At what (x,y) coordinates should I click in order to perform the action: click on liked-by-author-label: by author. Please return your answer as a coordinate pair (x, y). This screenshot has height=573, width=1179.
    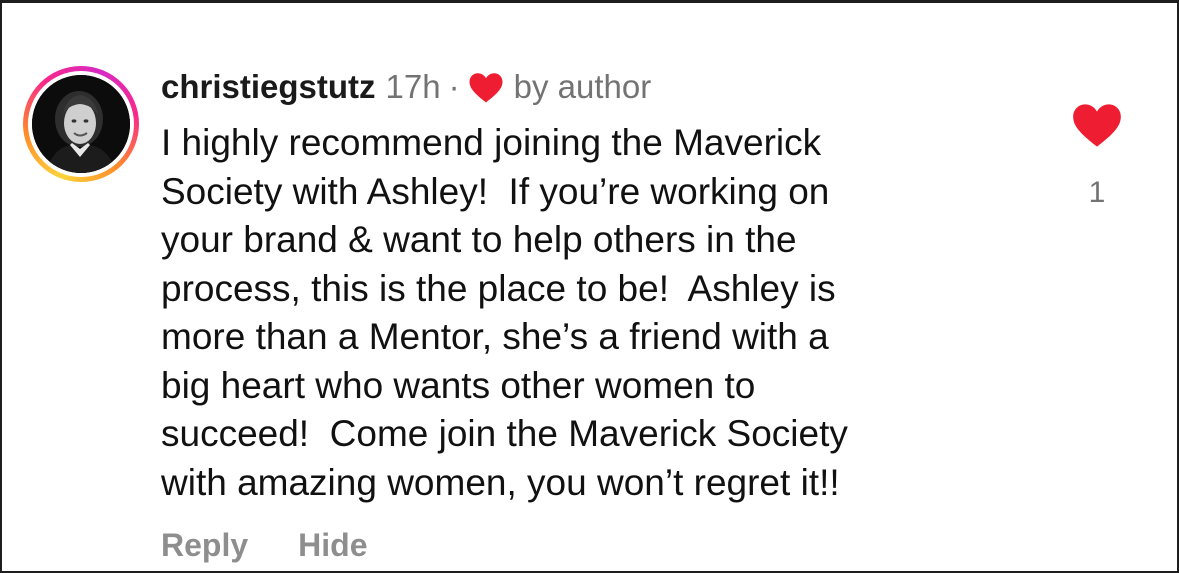
    Looking at the image, I should click on (582, 86).